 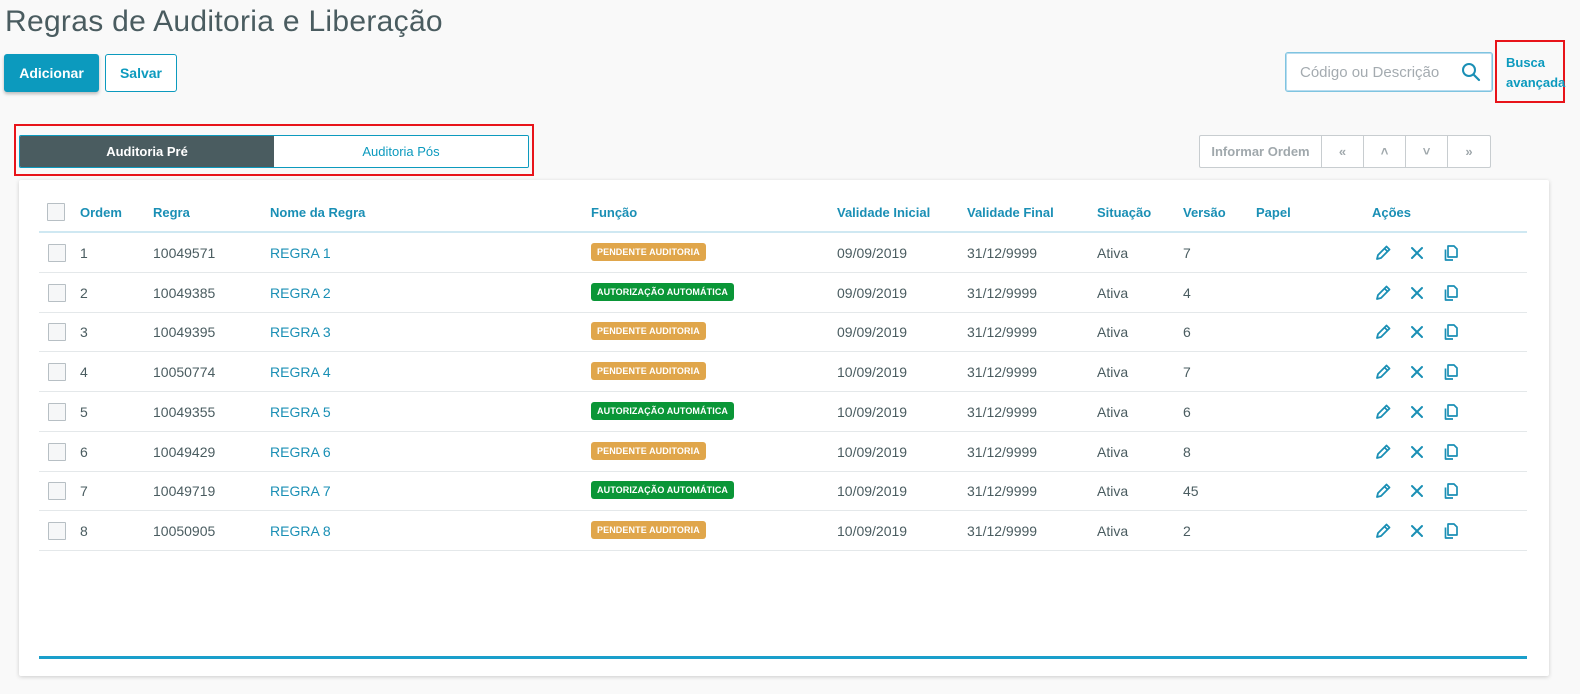 I want to click on status-badge: AUTORIZAÇÃO AUTOMÁTICA, so click(x=663, y=291).